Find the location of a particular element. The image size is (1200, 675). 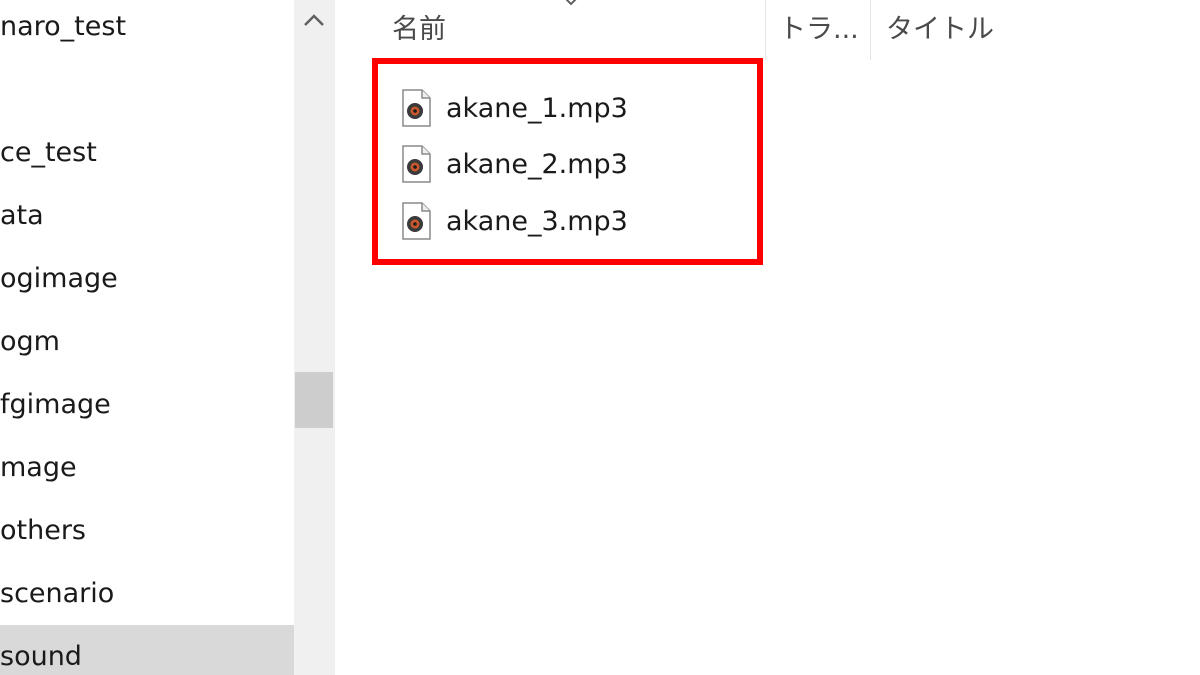

nav-item-ata: ata is located at coordinates (147, 216).